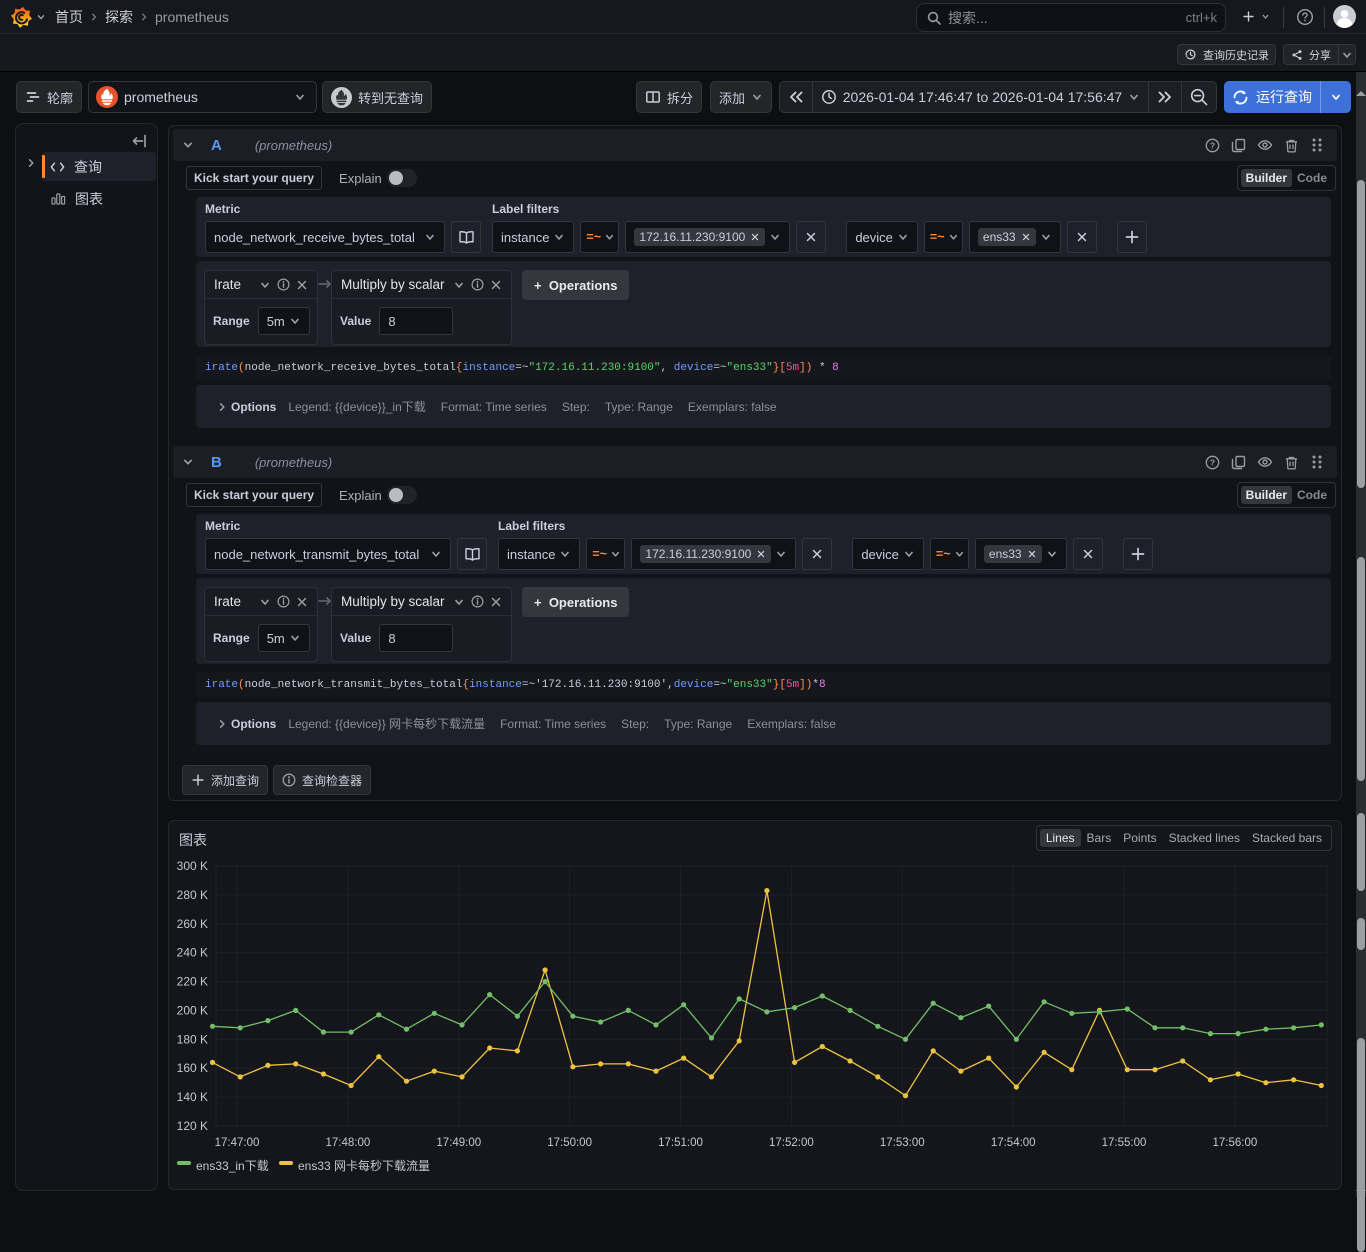  Describe the element at coordinates (192, 1039) in the screenshot. I see `svg-text: 180 K` at that location.